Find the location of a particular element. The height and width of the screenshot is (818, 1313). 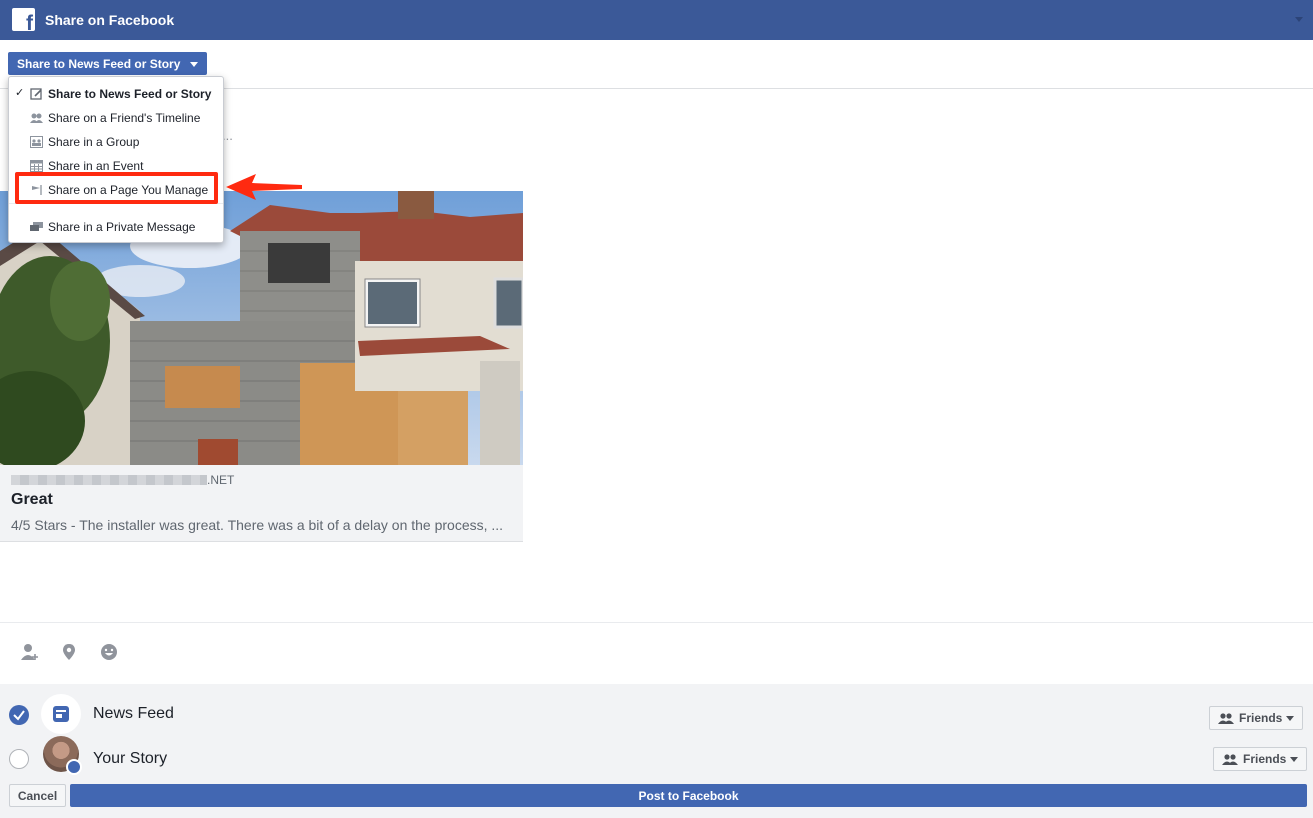

news-feed-checkbox is located at coordinates (19, 715).